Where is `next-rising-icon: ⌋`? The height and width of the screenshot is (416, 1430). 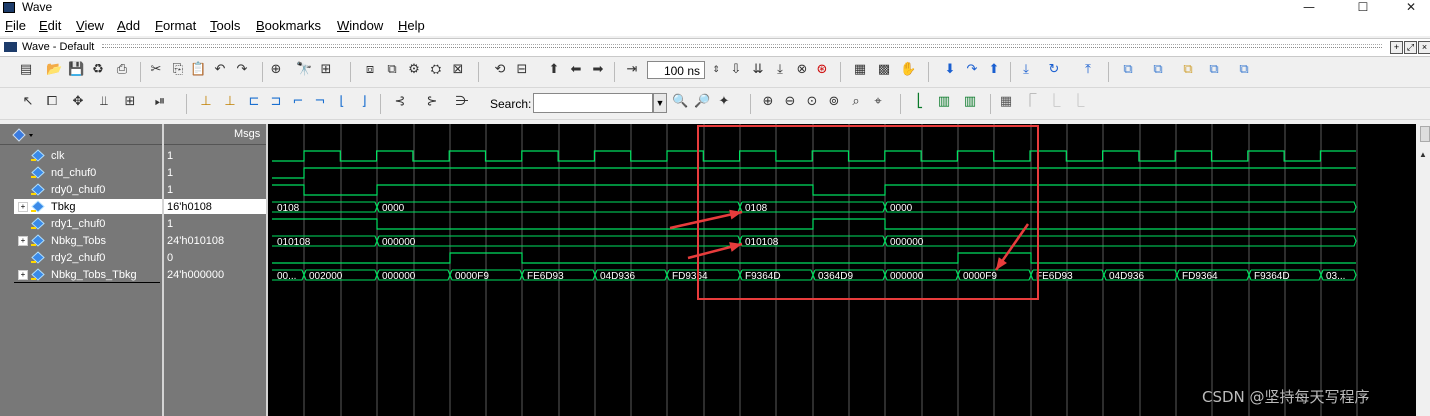 next-rising-icon: ⌋ is located at coordinates (364, 102).